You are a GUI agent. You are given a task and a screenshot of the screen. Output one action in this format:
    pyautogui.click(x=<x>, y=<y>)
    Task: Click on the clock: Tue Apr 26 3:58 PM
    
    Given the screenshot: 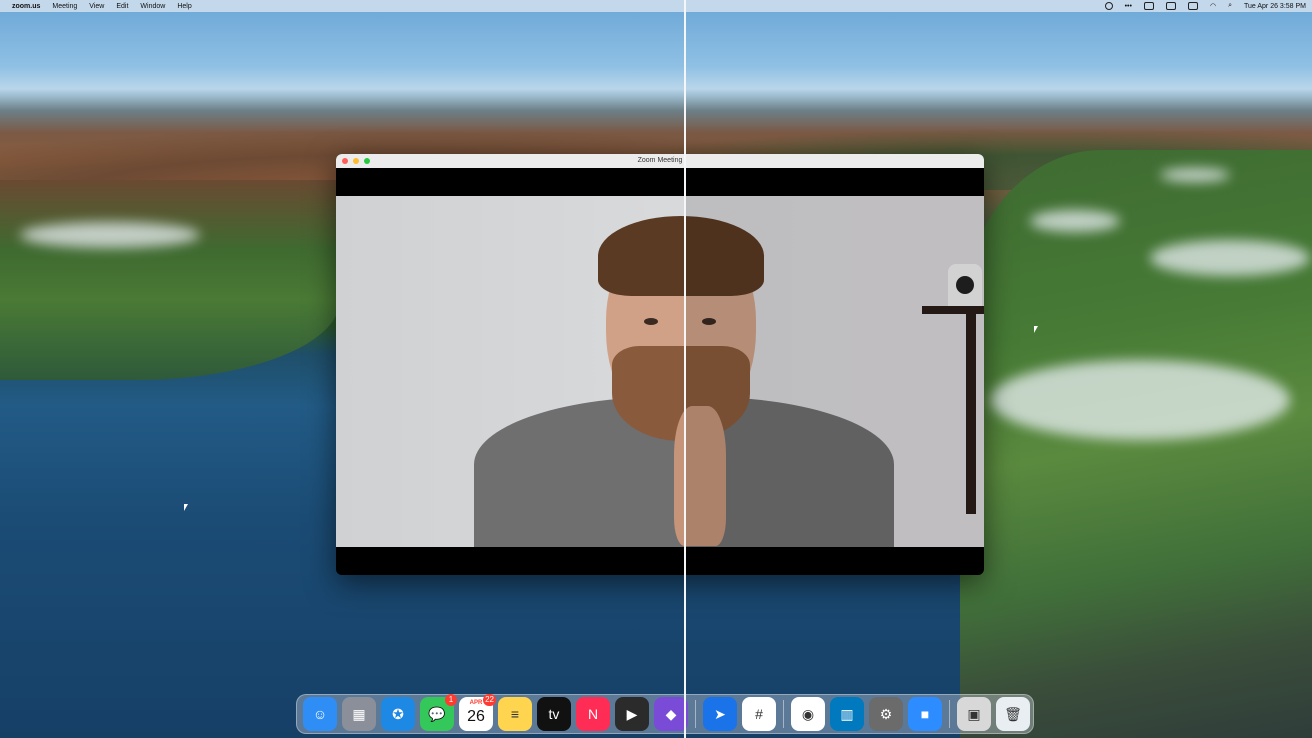 What is the action you would take?
    pyautogui.click(x=1275, y=6)
    